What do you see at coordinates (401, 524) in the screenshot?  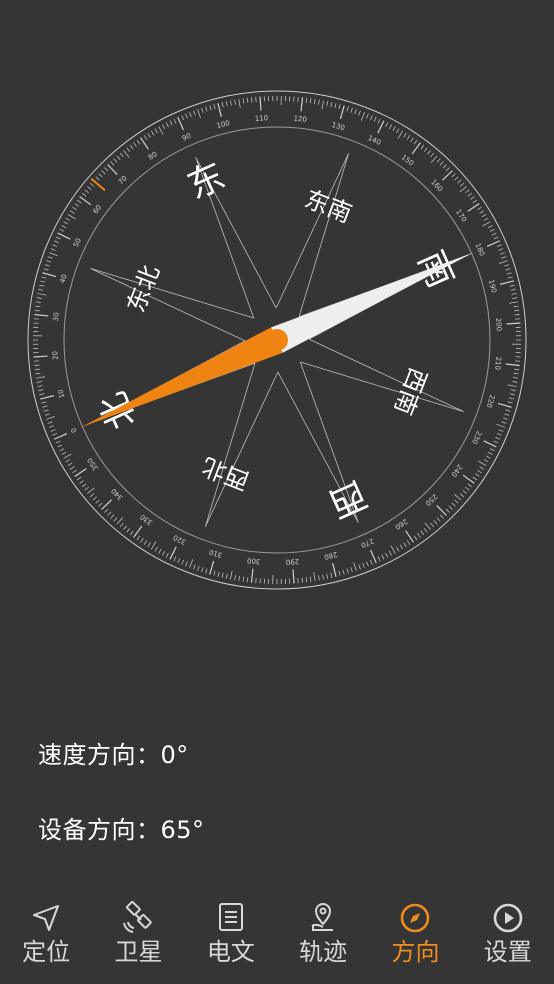 I see `degree-label: 260` at bounding box center [401, 524].